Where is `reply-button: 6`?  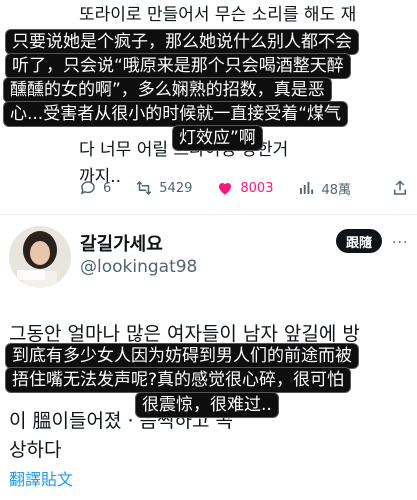 reply-button: 6 is located at coordinates (95, 188).